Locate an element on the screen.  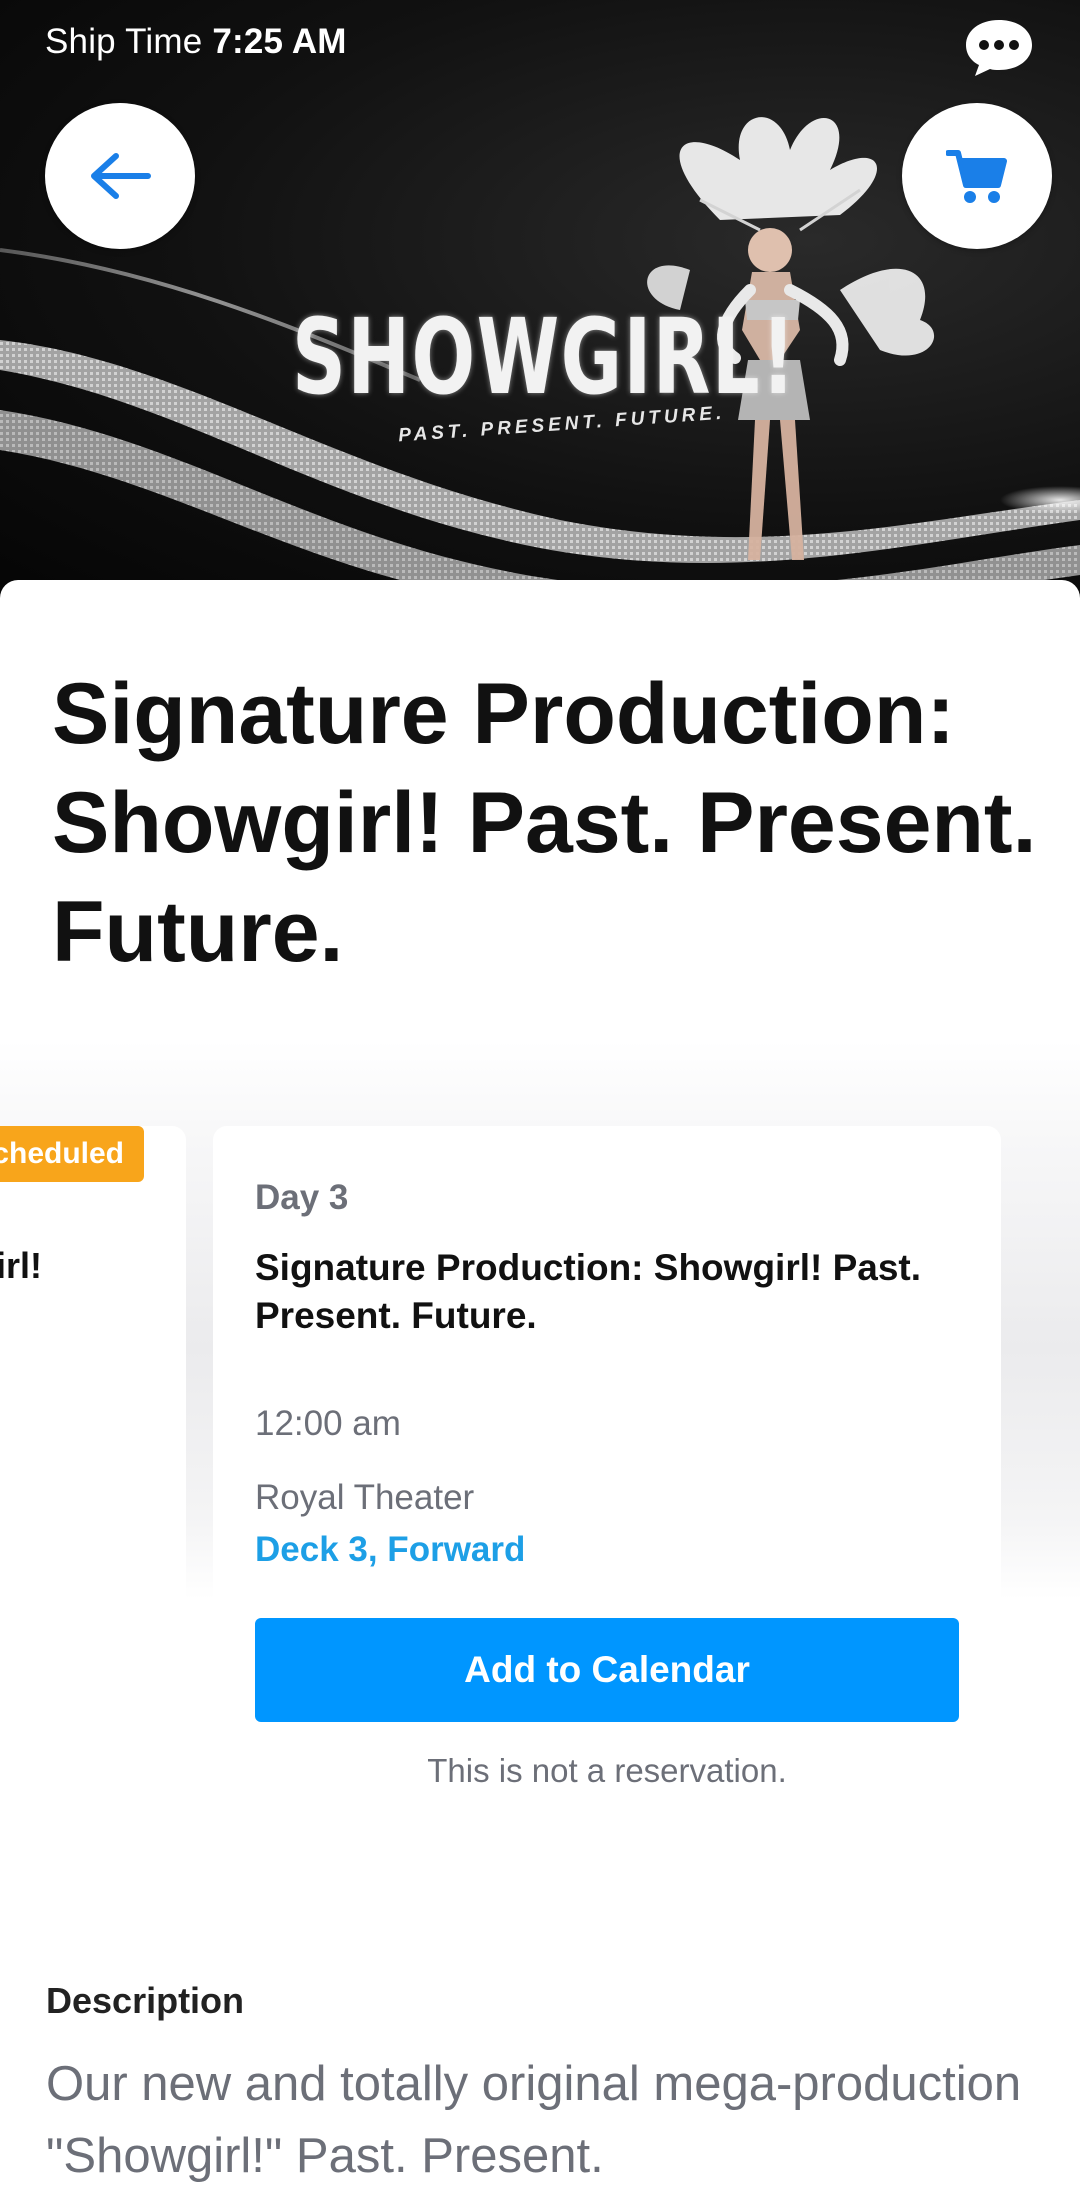
show-logo-text: SHOWGIRL! is located at coordinates (544, 357).